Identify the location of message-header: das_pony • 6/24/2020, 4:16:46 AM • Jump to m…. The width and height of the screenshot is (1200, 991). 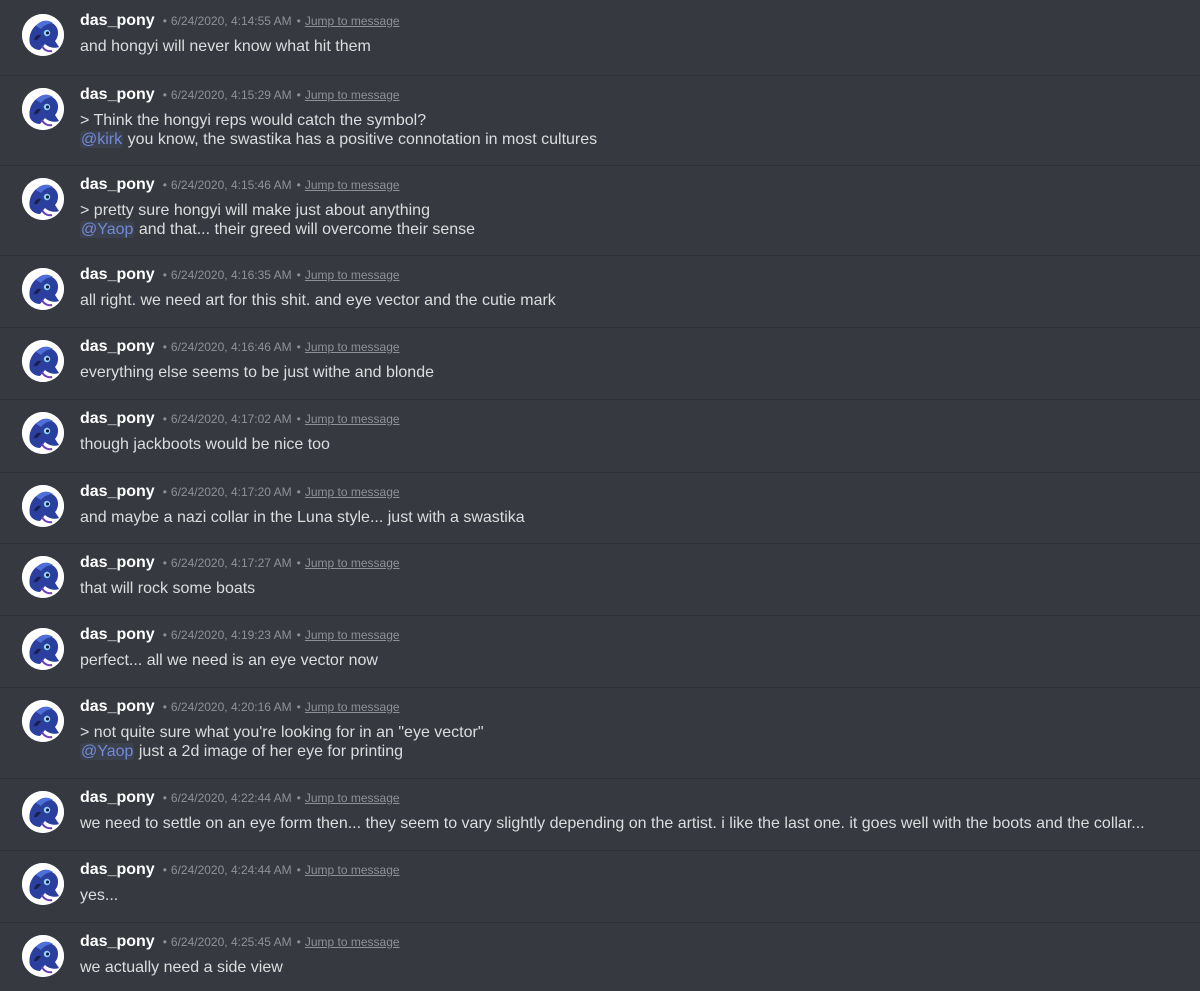
(240, 347).